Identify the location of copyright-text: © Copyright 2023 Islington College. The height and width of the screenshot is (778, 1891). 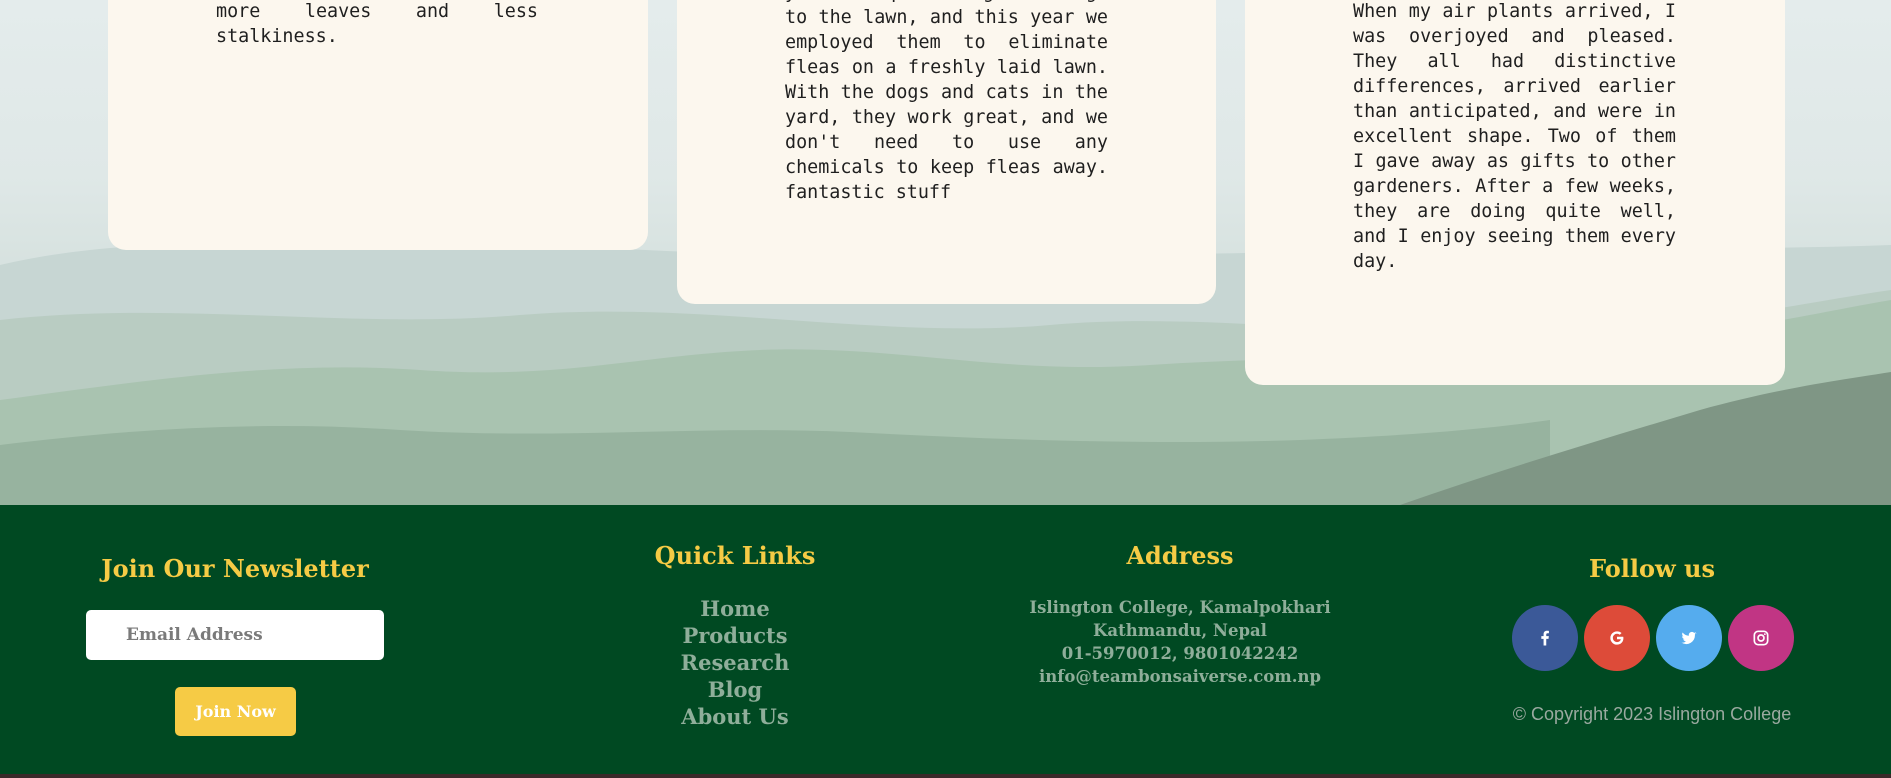
(1652, 714).